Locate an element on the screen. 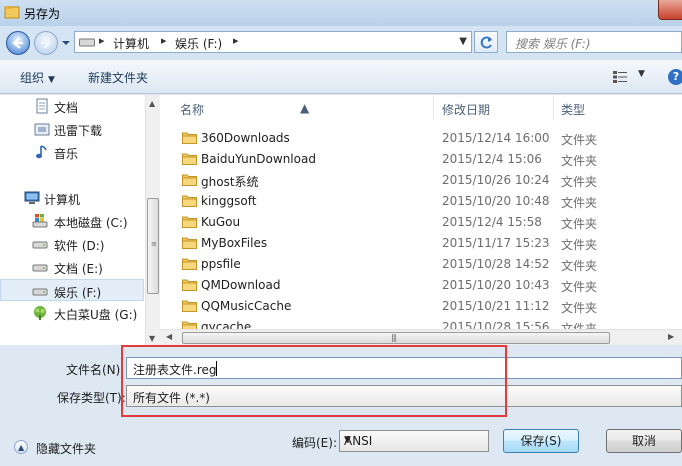  file-row: KuGou 2015/12/4 15:58 文件夹 is located at coordinates (421, 221).